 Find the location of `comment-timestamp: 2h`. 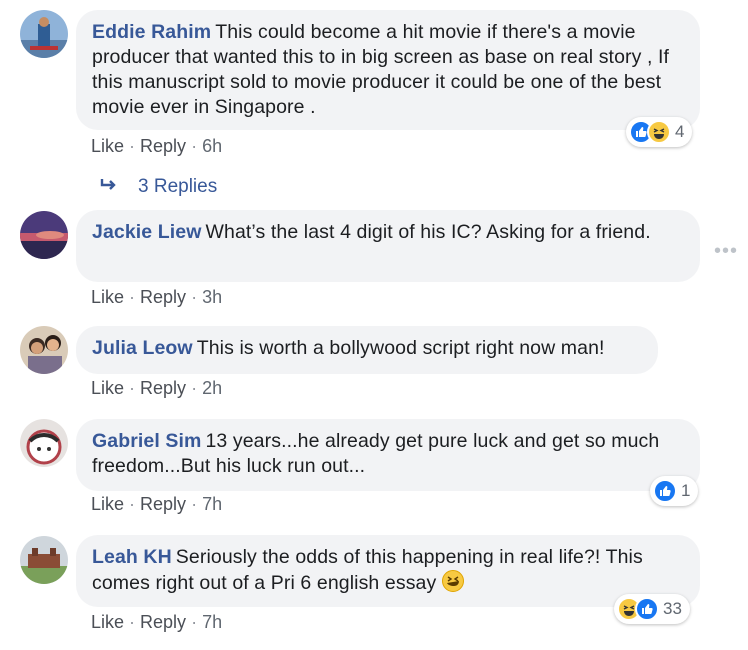

comment-timestamp: 2h is located at coordinates (212, 388).